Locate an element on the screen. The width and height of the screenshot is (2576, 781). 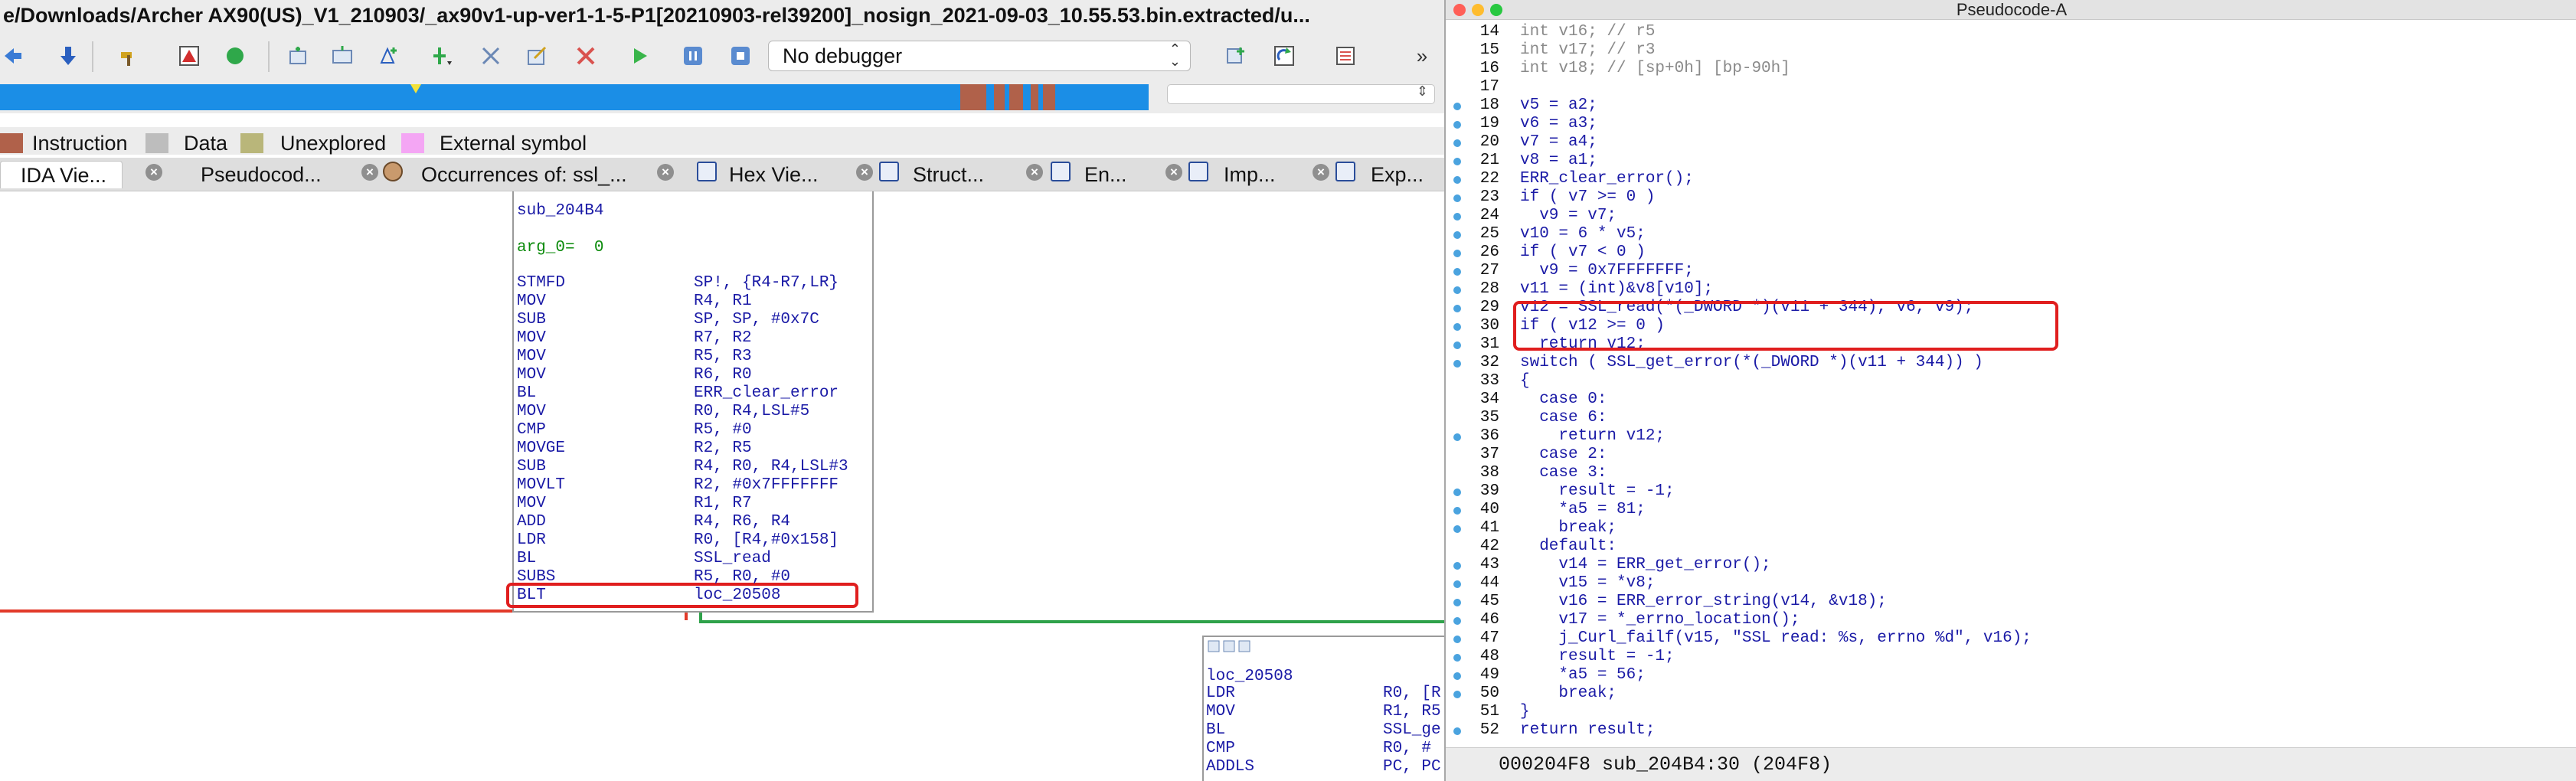
code-text: if ( v7 < 0 ) is located at coordinates (1583, 253).